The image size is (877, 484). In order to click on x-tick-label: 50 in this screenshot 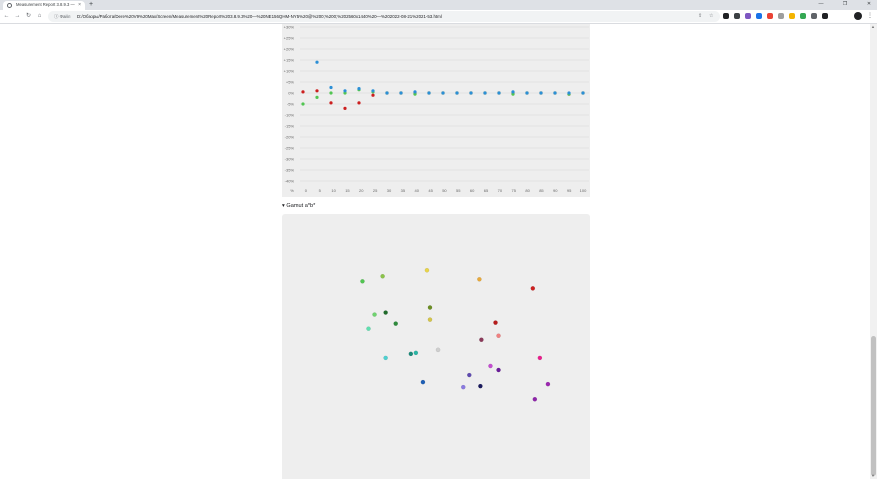, I will do `click(444, 190)`.